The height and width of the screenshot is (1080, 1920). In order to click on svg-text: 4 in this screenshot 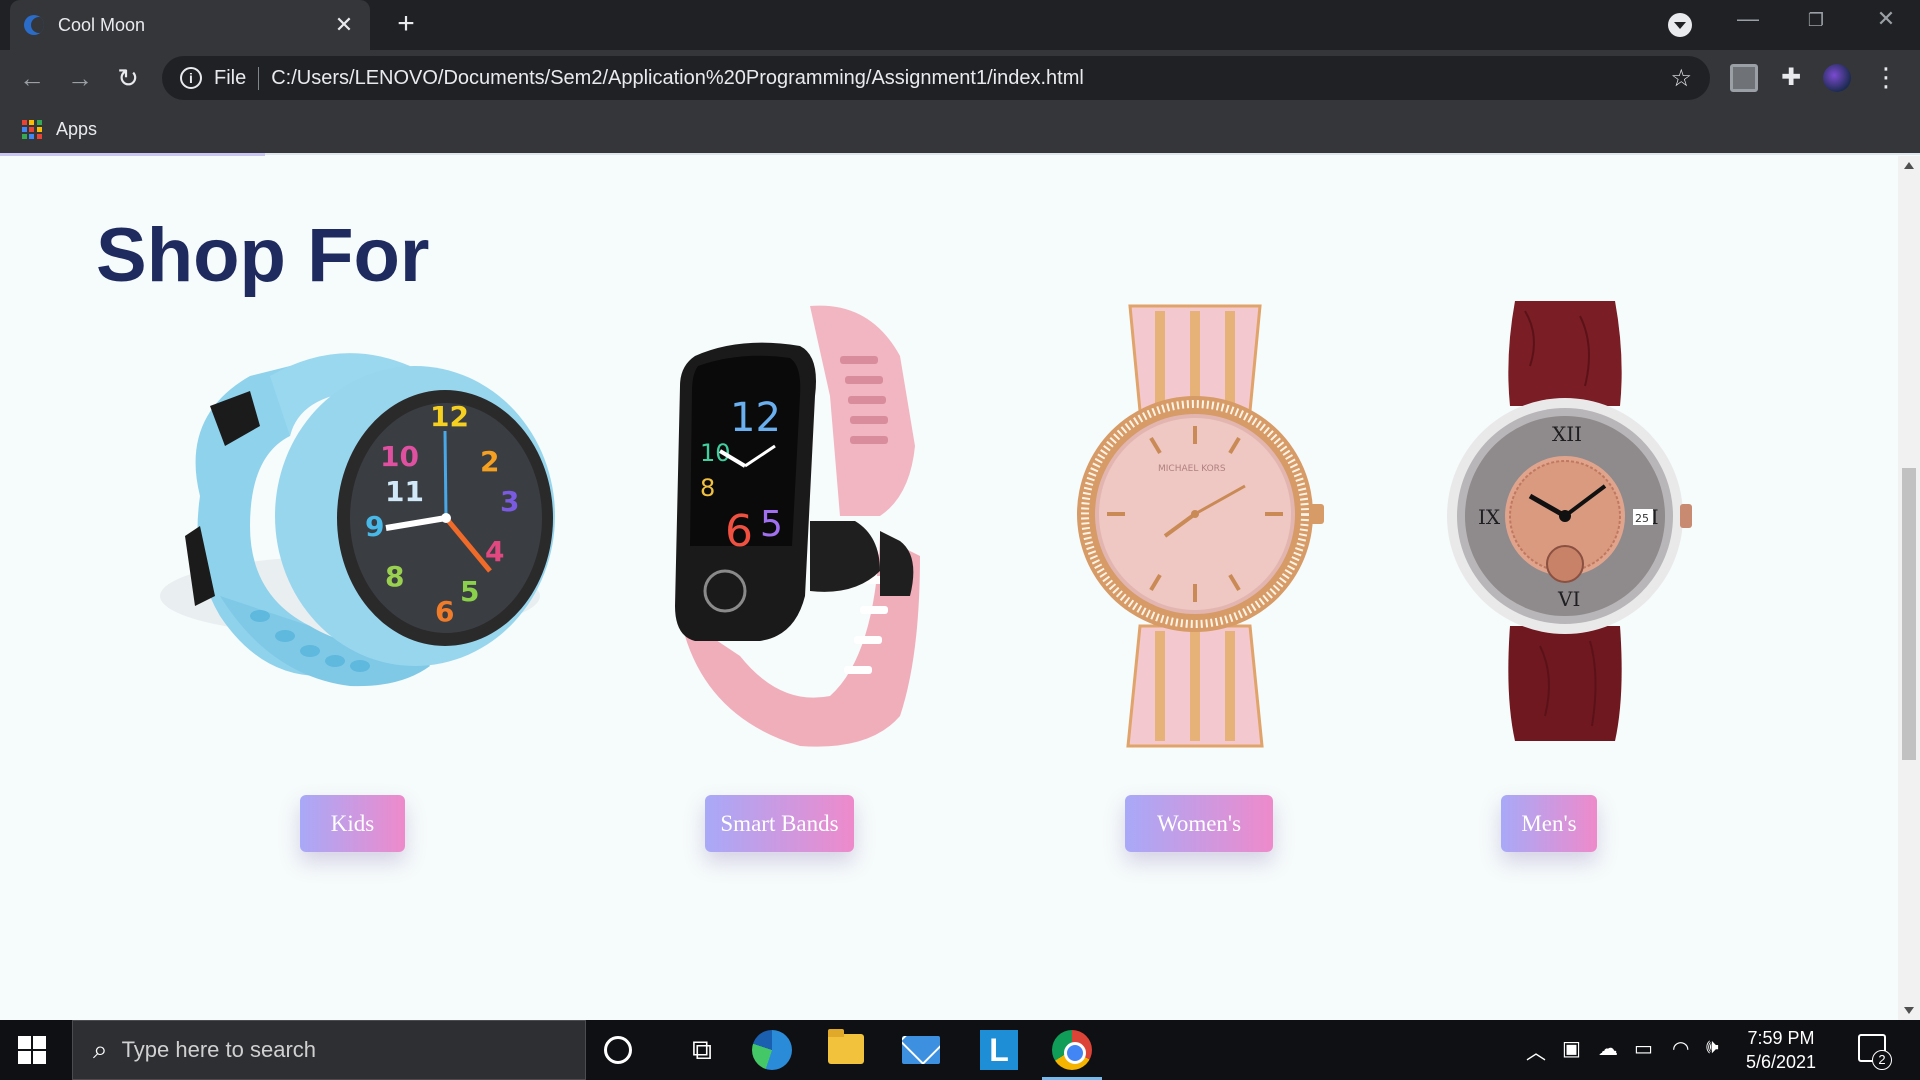, I will do `click(494, 551)`.